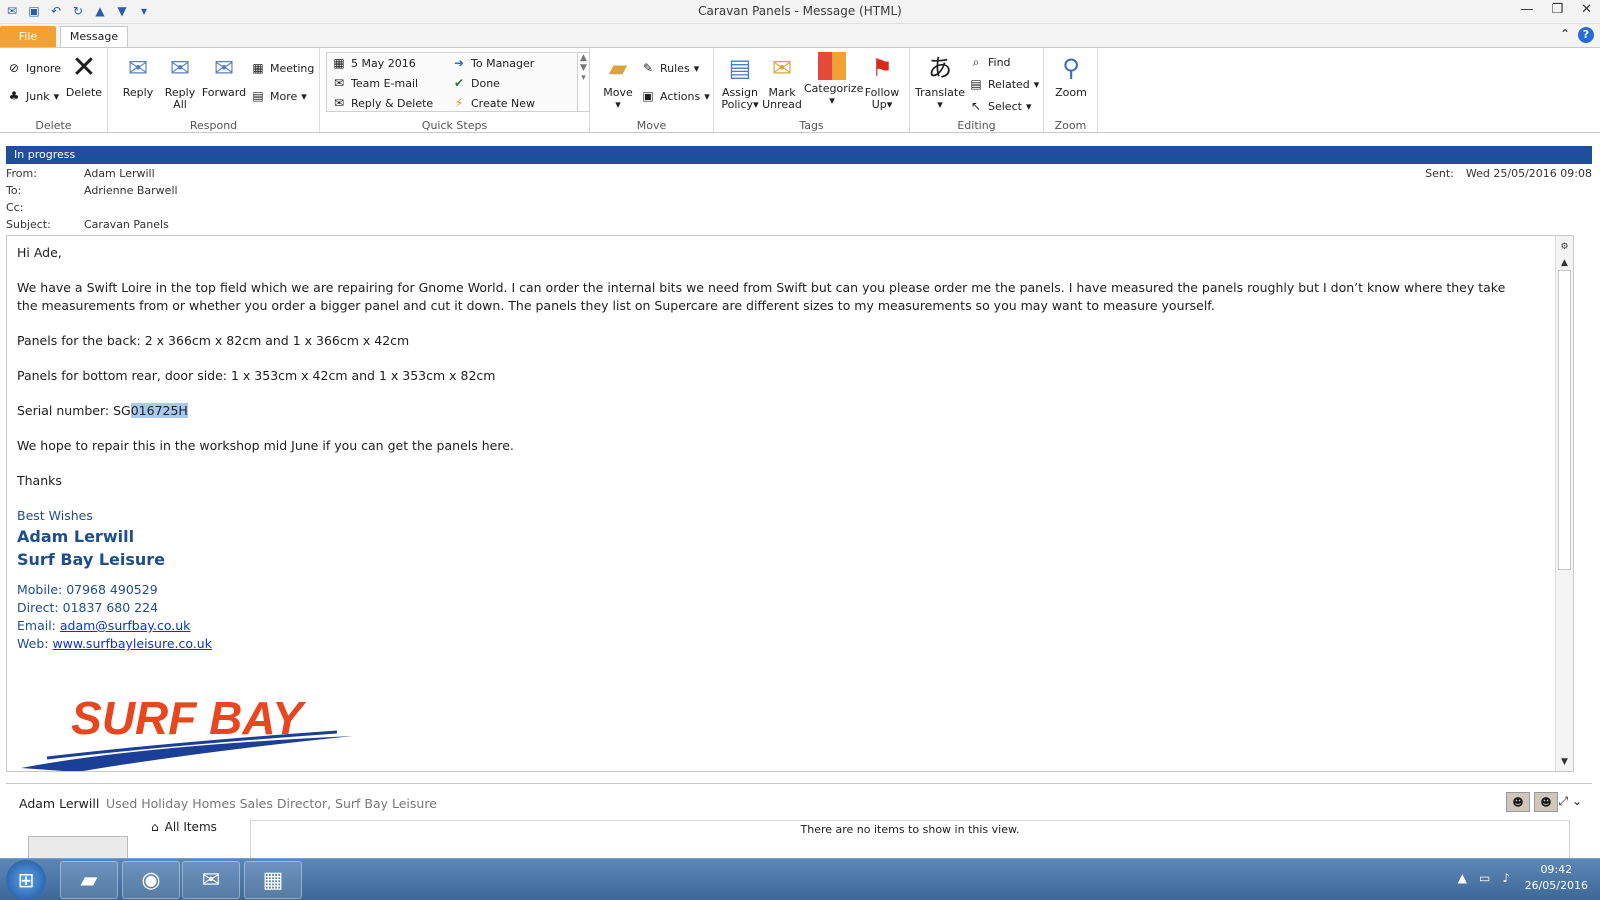  What do you see at coordinates (800, 879) in the screenshot?
I see `taskbar: ⊞ ▰ ◉ ✉ ▦ ▲ ▭ ♪ 09:42 26/05/2016` at bounding box center [800, 879].